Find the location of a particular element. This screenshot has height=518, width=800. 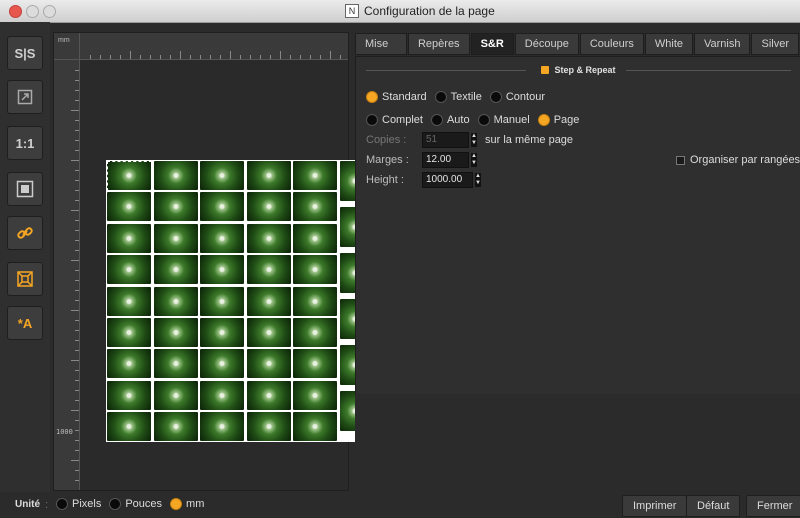

radio-contour is located at coordinates (495, 97).